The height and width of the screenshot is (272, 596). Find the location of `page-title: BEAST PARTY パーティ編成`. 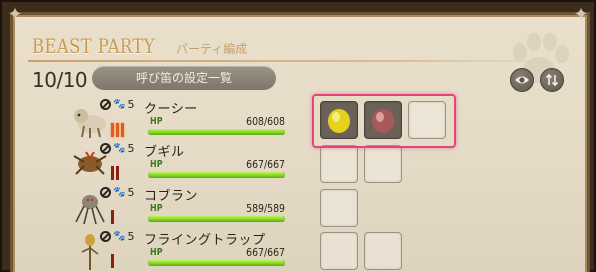

page-title: BEAST PARTY パーティ編成 is located at coordinates (139, 46).